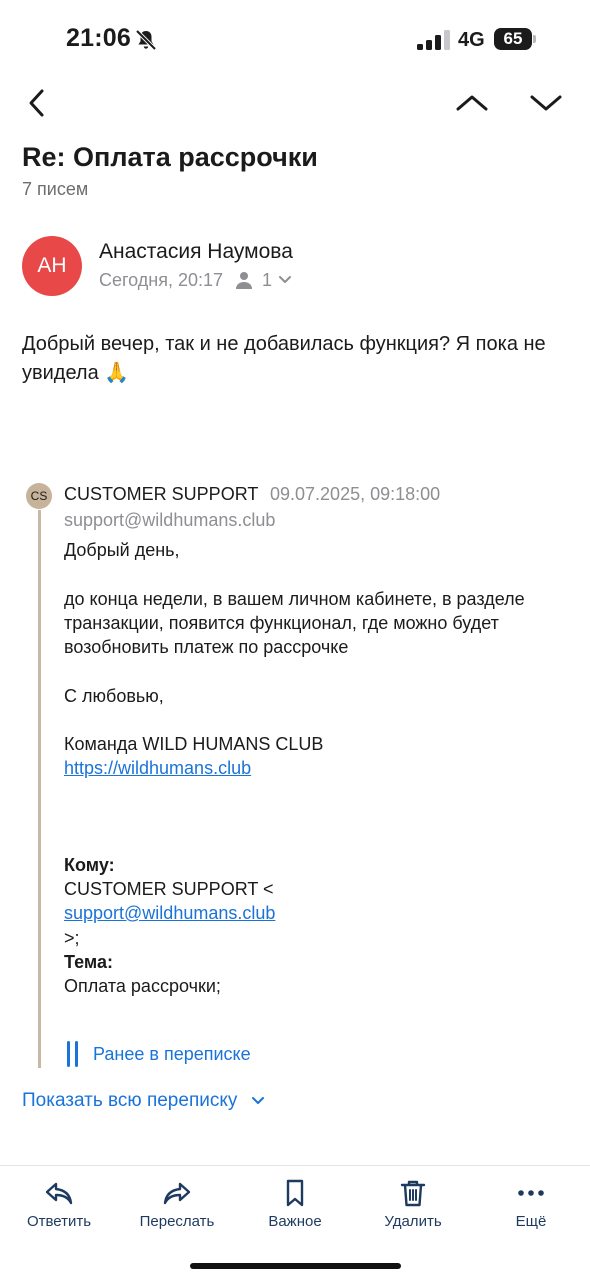 This screenshot has width=590, height=1280. I want to click on message-time: Сегодня, 20:17, so click(161, 279).